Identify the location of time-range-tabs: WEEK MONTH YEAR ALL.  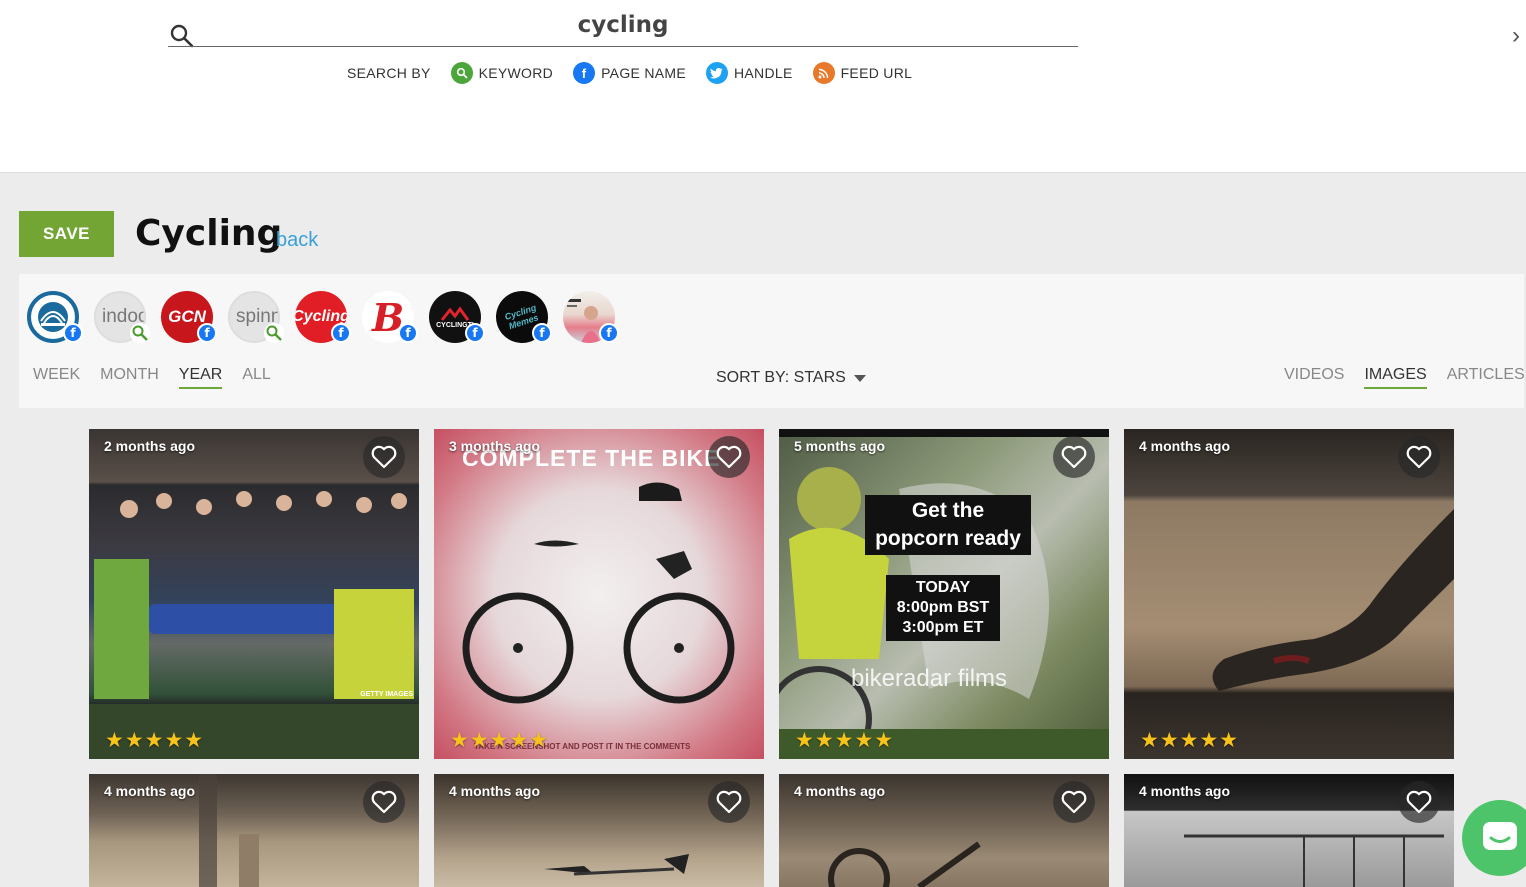
(162, 377).